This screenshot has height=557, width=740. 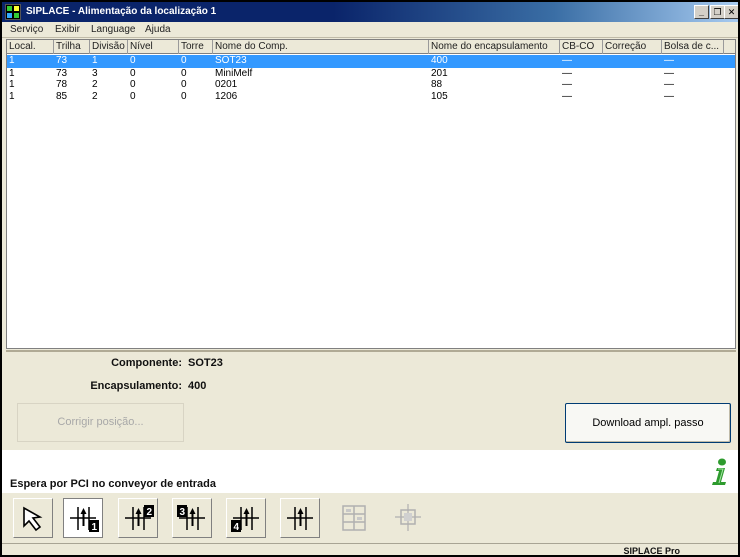 What do you see at coordinates (717, 12) in the screenshot?
I see `maximize-button: ❐` at bounding box center [717, 12].